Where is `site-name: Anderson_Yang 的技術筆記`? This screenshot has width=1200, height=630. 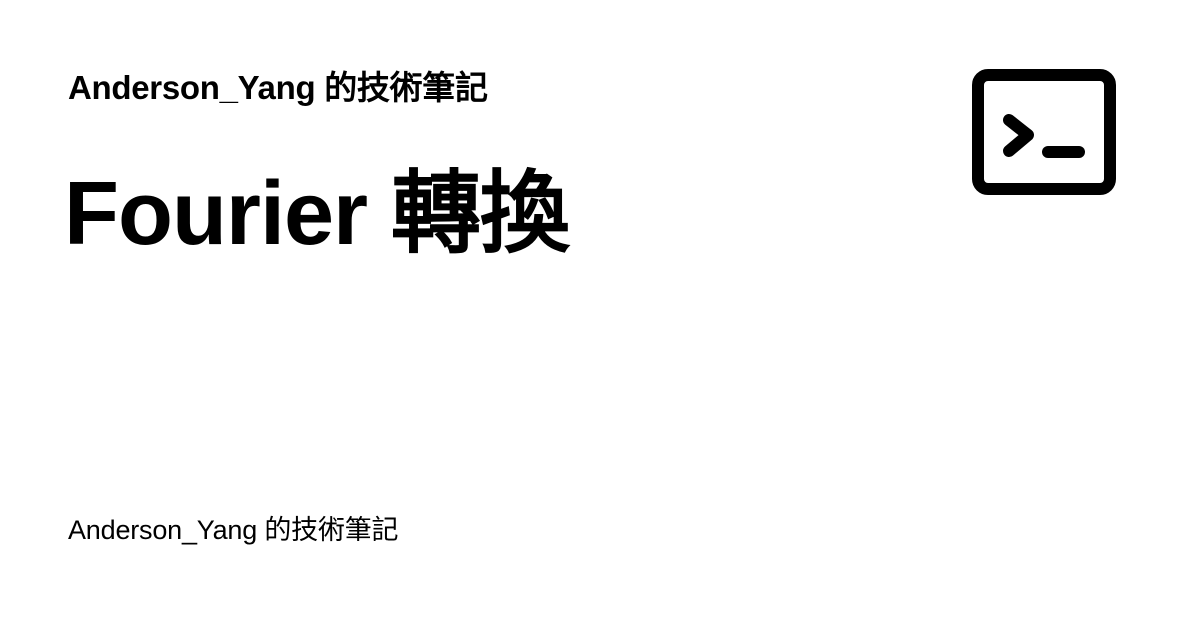 site-name: Anderson_Yang 的技術筆記 is located at coordinates (278, 87).